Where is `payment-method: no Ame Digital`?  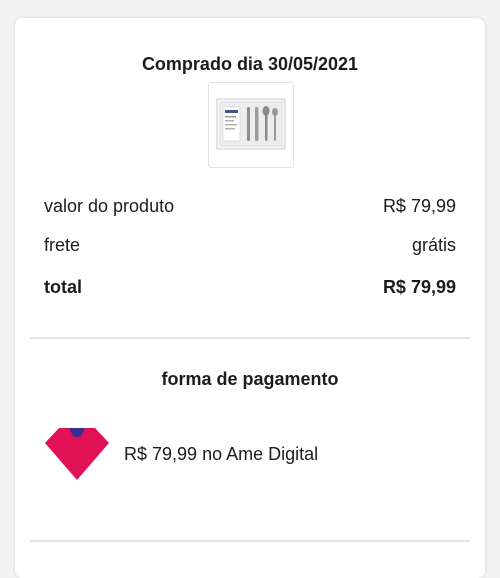 payment-method: no Ame Digital is located at coordinates (260, 453).